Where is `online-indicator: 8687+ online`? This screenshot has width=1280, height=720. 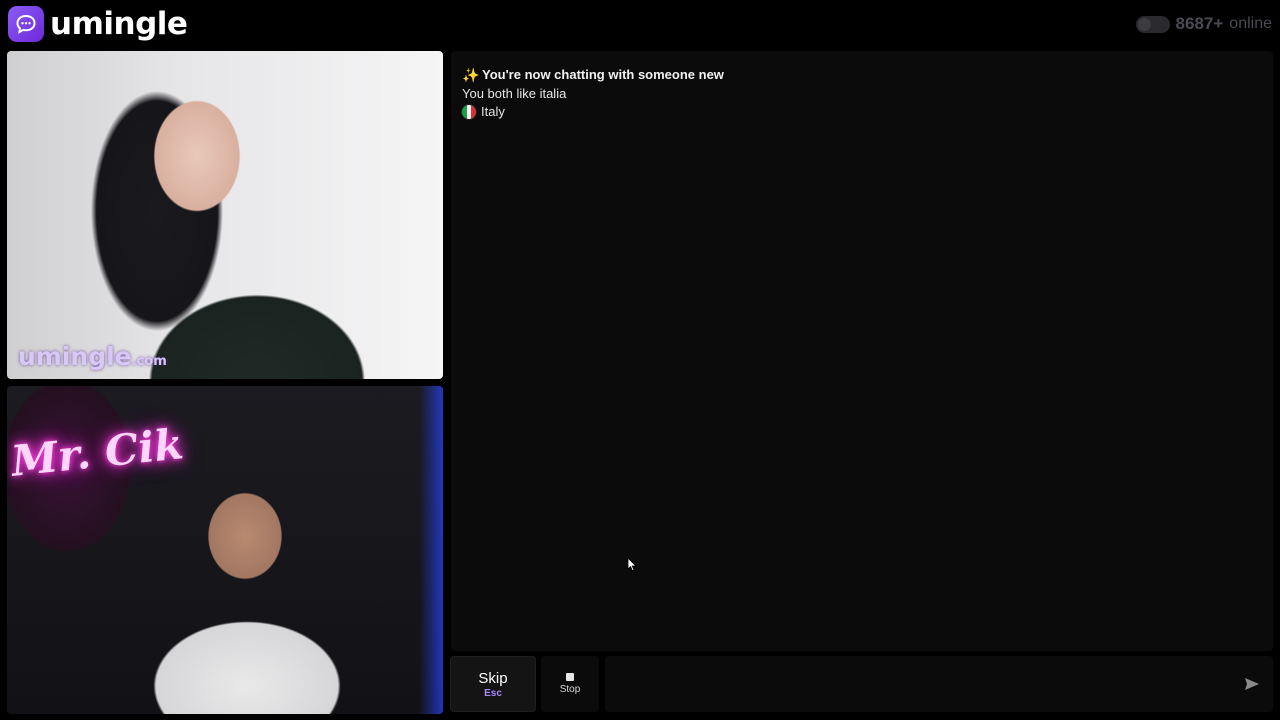 online-indicator: 8687+ online is located at coordinates (1203, 24).